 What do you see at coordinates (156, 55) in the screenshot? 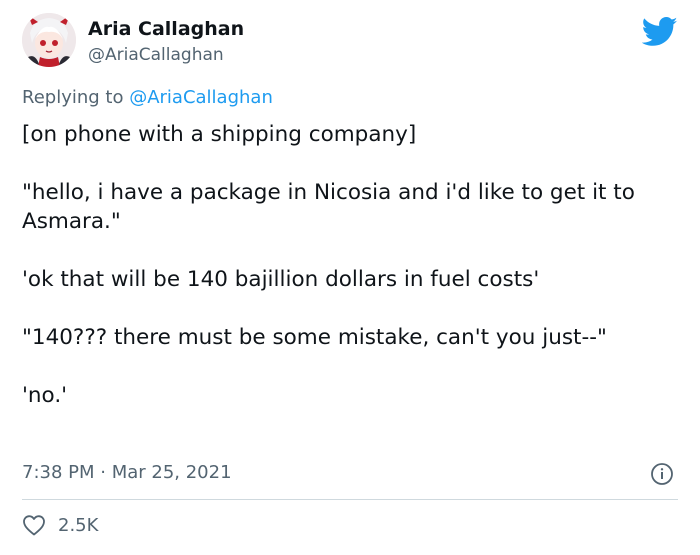
I see `author-handle: @AriaCallaghan` at bounding box center [156, 55].